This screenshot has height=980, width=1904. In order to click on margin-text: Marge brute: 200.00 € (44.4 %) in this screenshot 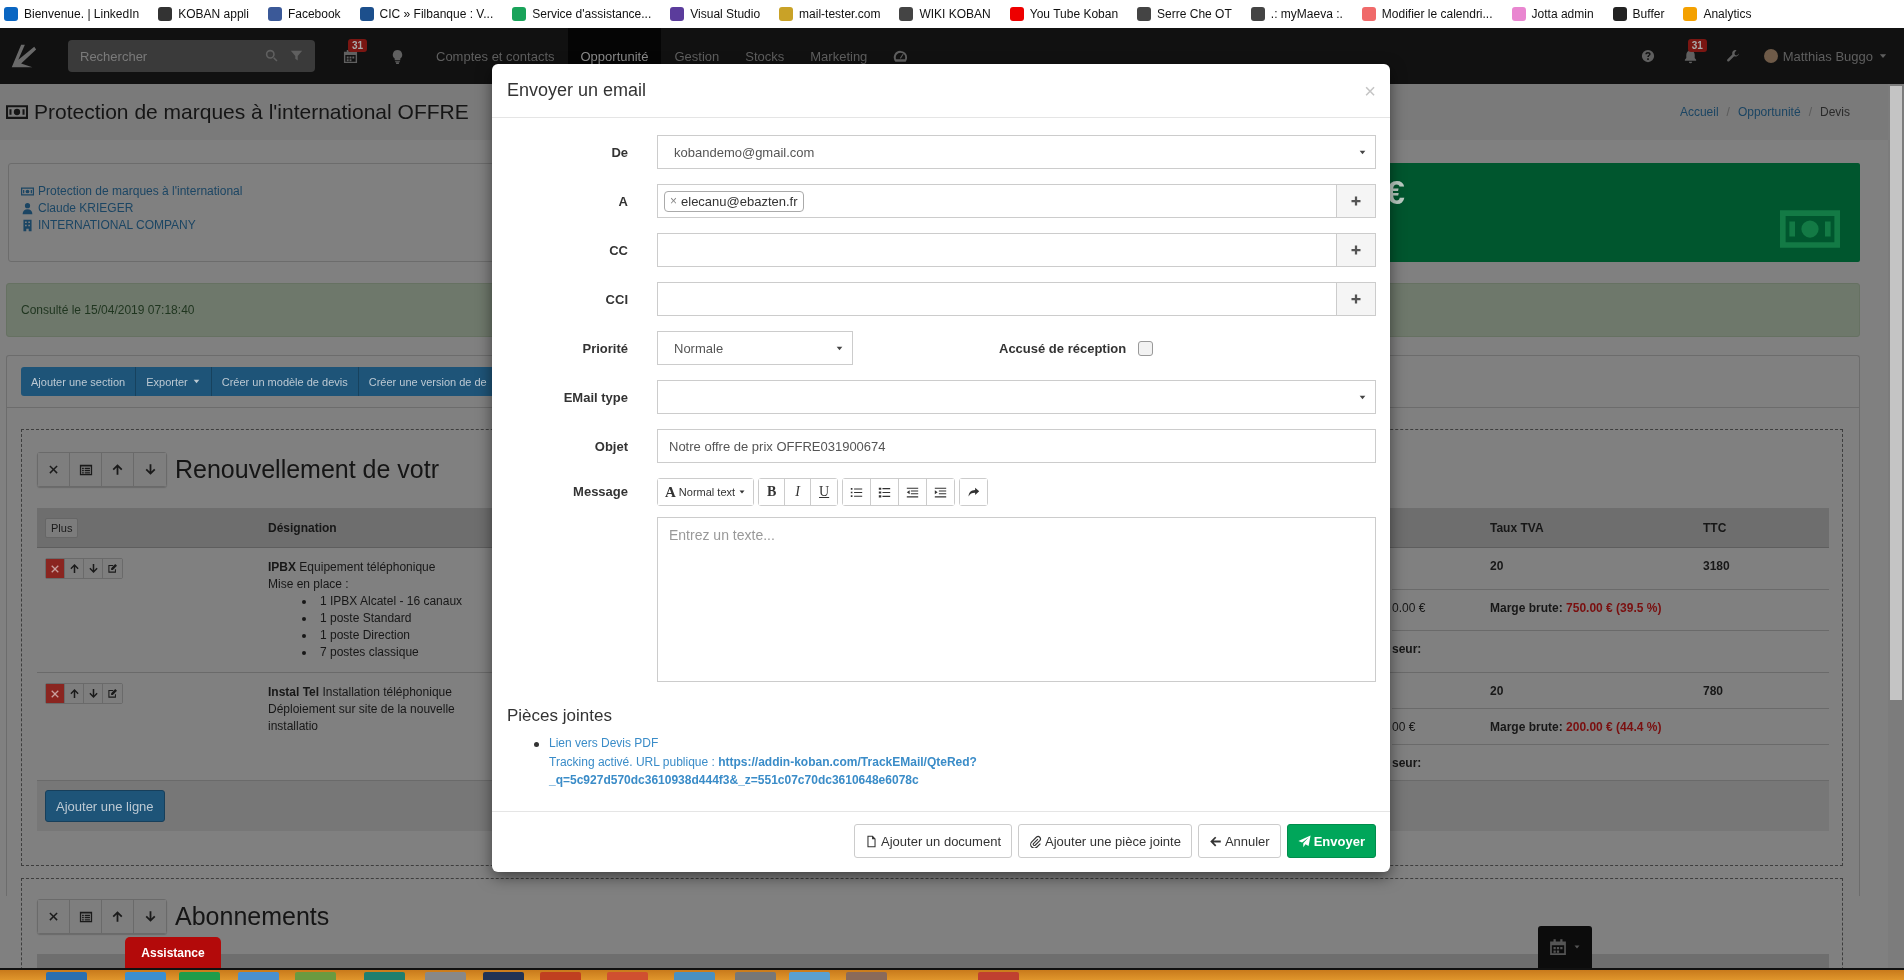, I will do `click(1576, 726)`.